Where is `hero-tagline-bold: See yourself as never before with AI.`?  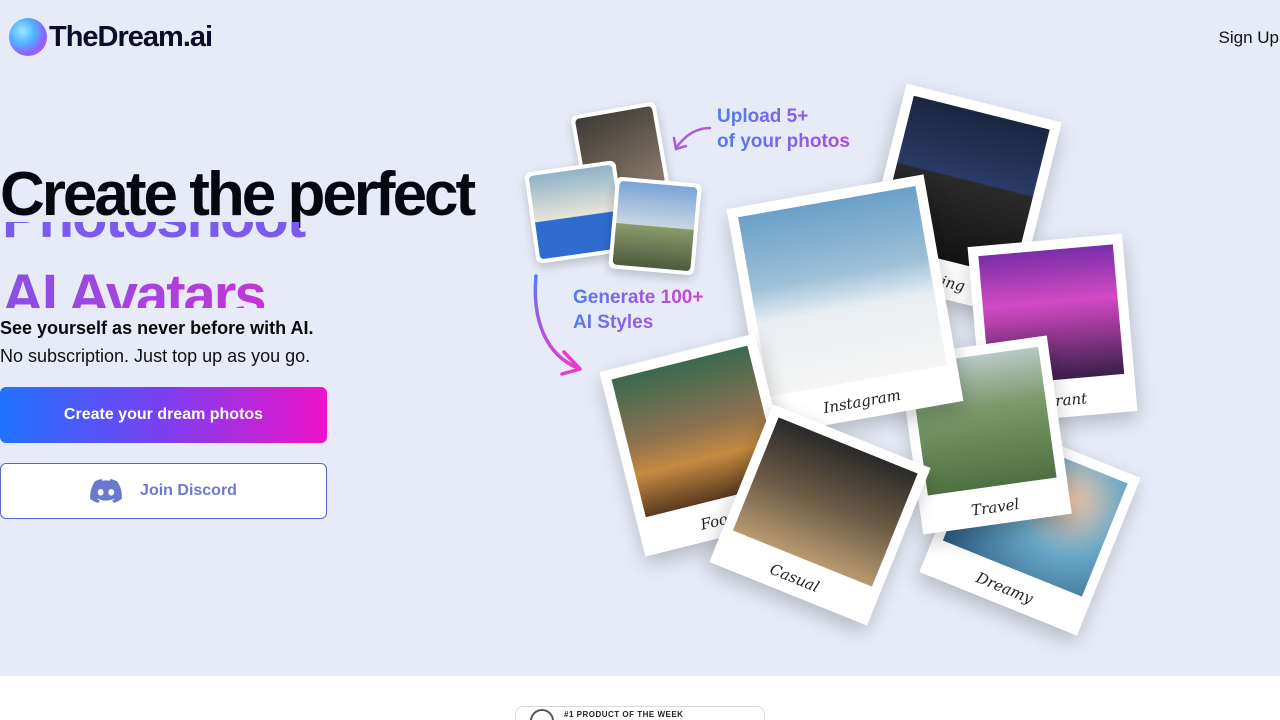
hero-tagline-bold: See yourself as never before with AI. is located at coordinates (157, 328).